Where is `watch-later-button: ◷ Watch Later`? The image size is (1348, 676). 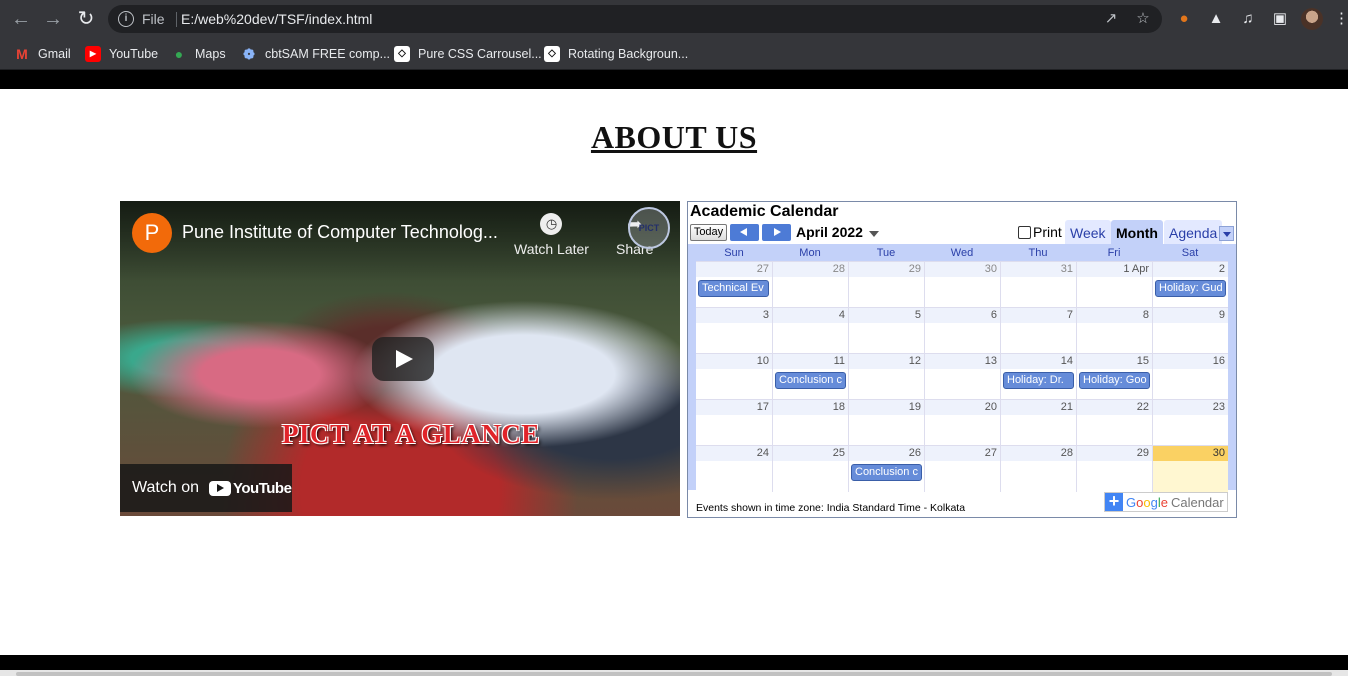
watch-later-button: ◷ Watch Later is located at coordinates (551, 235).